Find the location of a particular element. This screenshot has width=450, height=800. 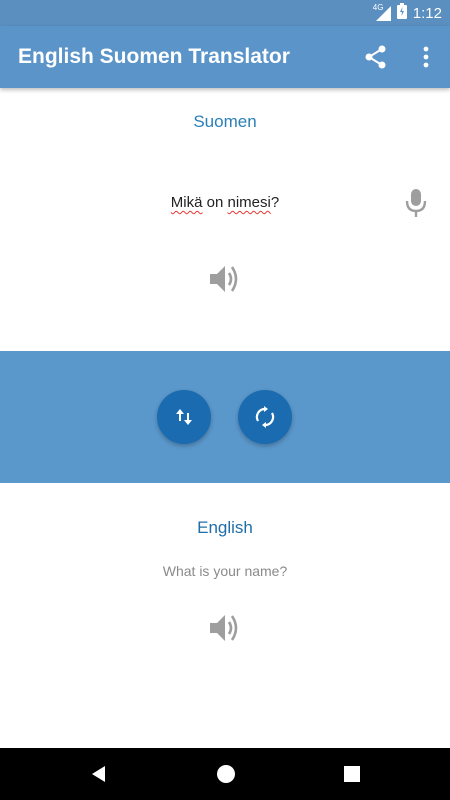

home-icon is located at coordinates (226, 774).